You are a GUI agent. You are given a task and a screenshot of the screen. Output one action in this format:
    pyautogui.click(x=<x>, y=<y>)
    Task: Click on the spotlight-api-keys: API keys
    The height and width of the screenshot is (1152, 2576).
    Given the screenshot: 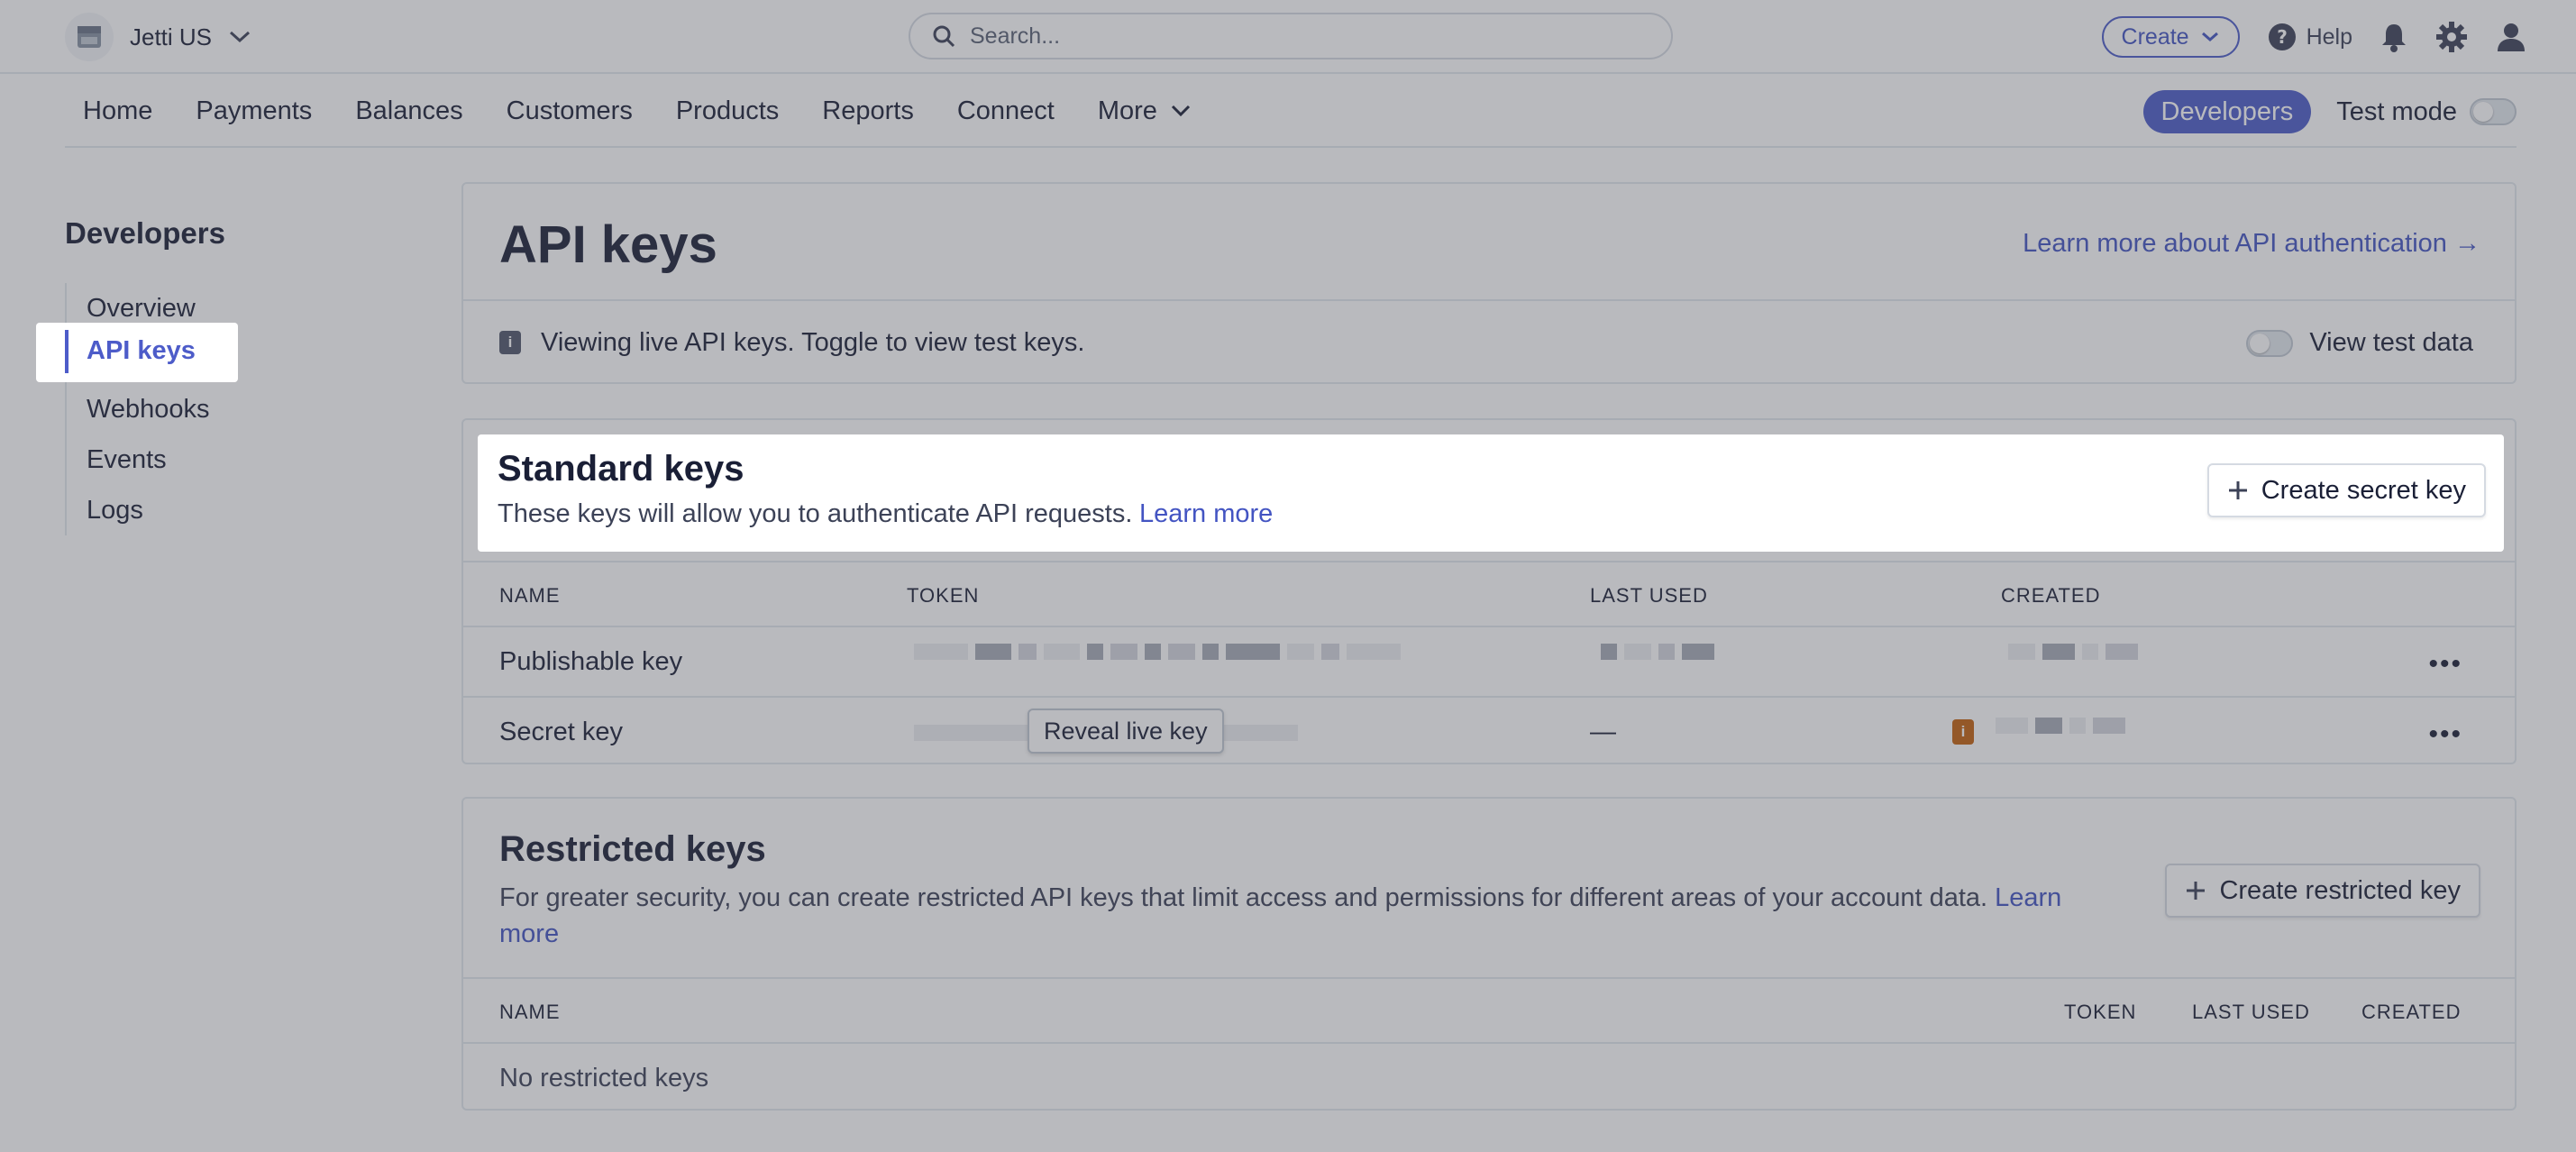 What is the action you would take?
    pyautogui.click(x=137, y=352)
    